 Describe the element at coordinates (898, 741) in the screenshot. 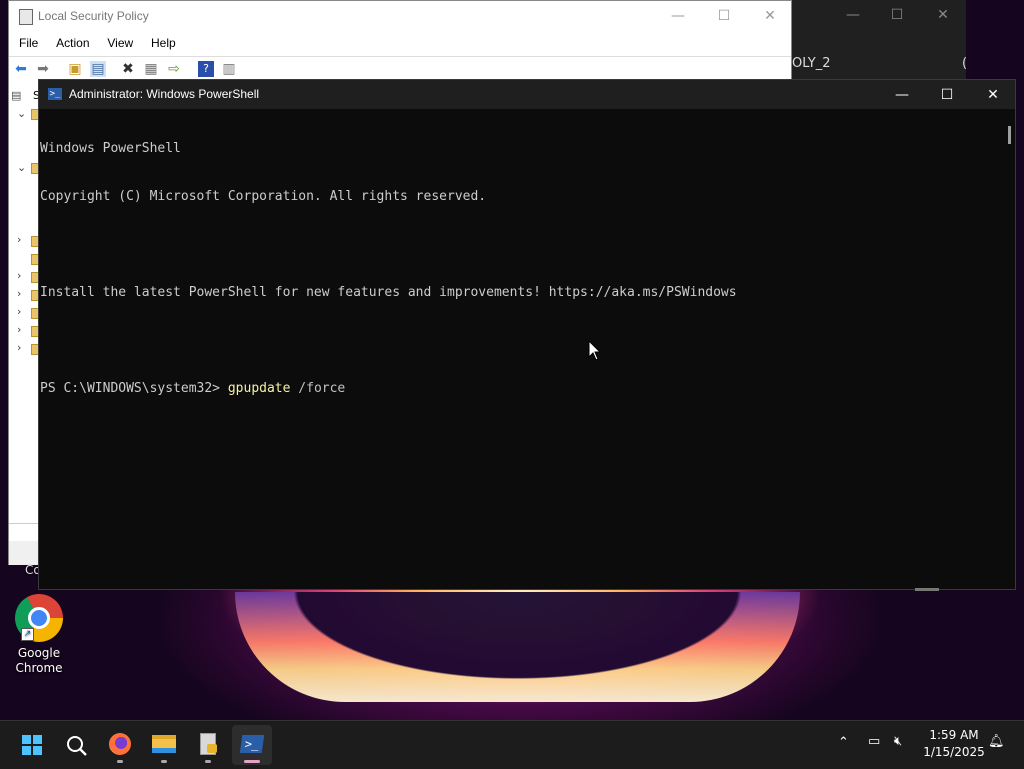

I see `volume-muted-icon: 🔇︎` at that location.